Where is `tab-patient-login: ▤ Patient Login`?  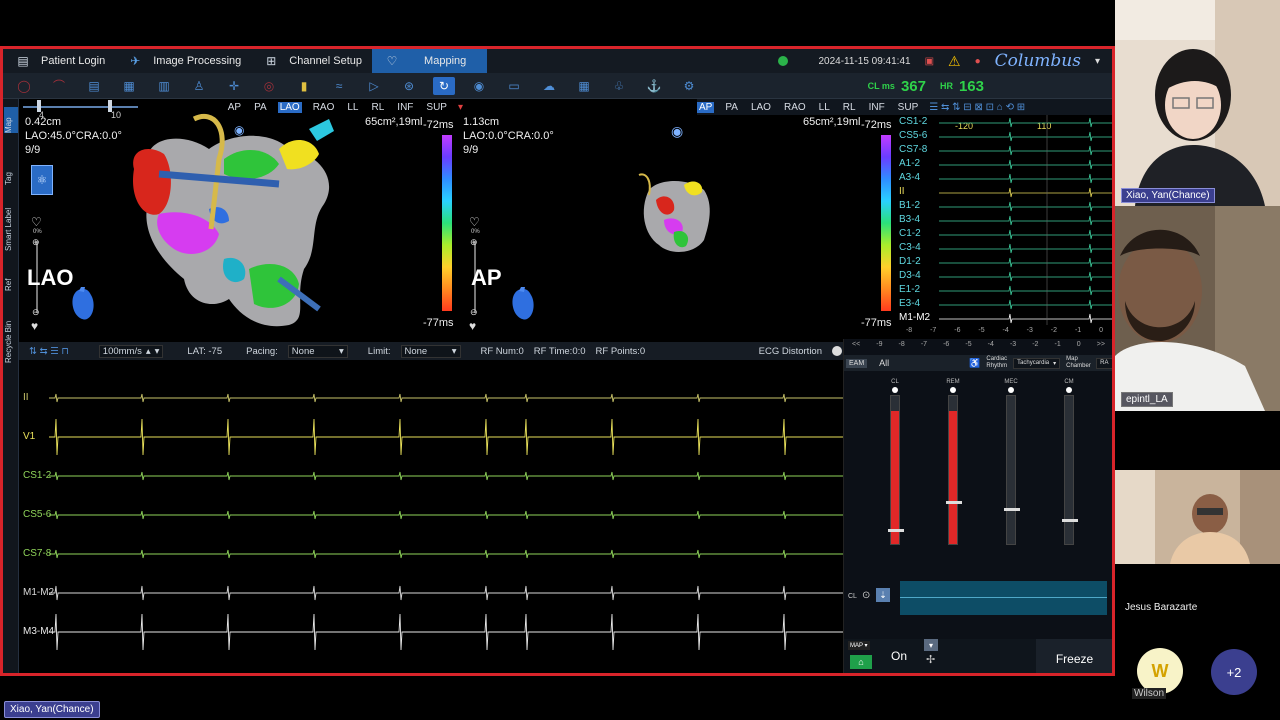 tab-patient-login: ▤ Patient Login is located at coordinates (59, 61).